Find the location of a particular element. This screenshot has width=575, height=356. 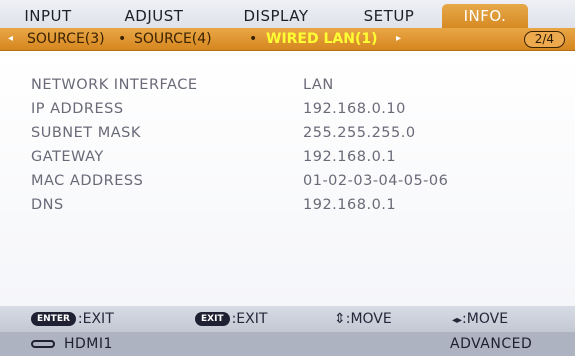

menu-mode-label: ADVANCED is located at coordinates (491, 344).